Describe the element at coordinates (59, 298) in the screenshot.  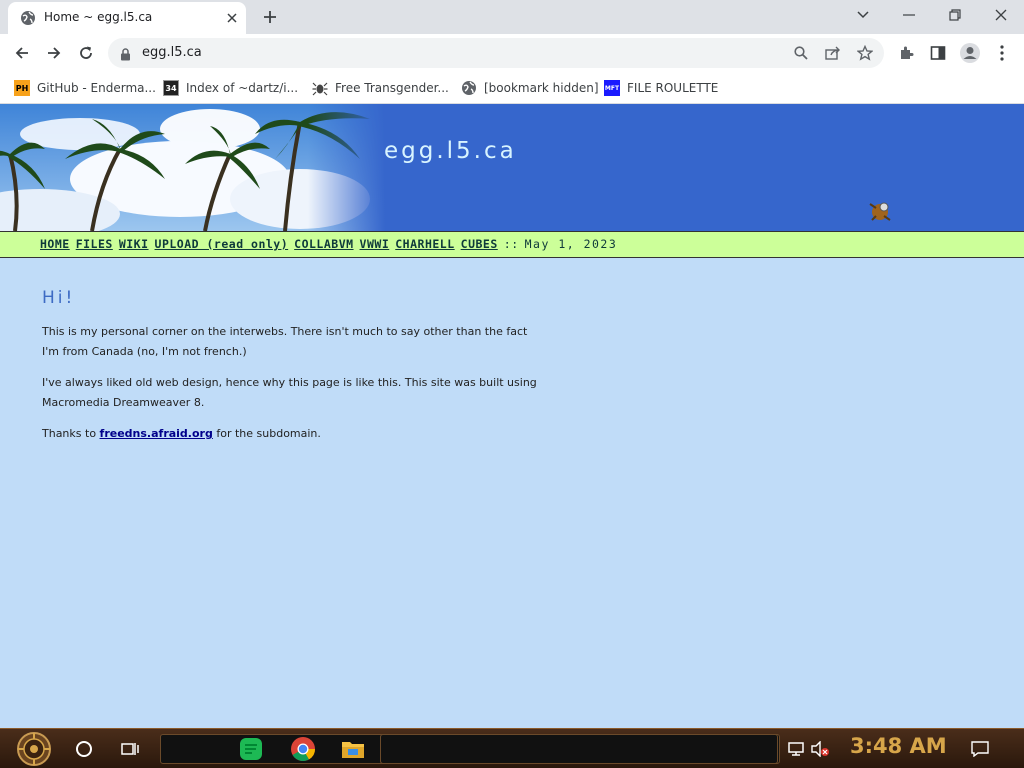
I see `page-heading: Hi!` at that location.